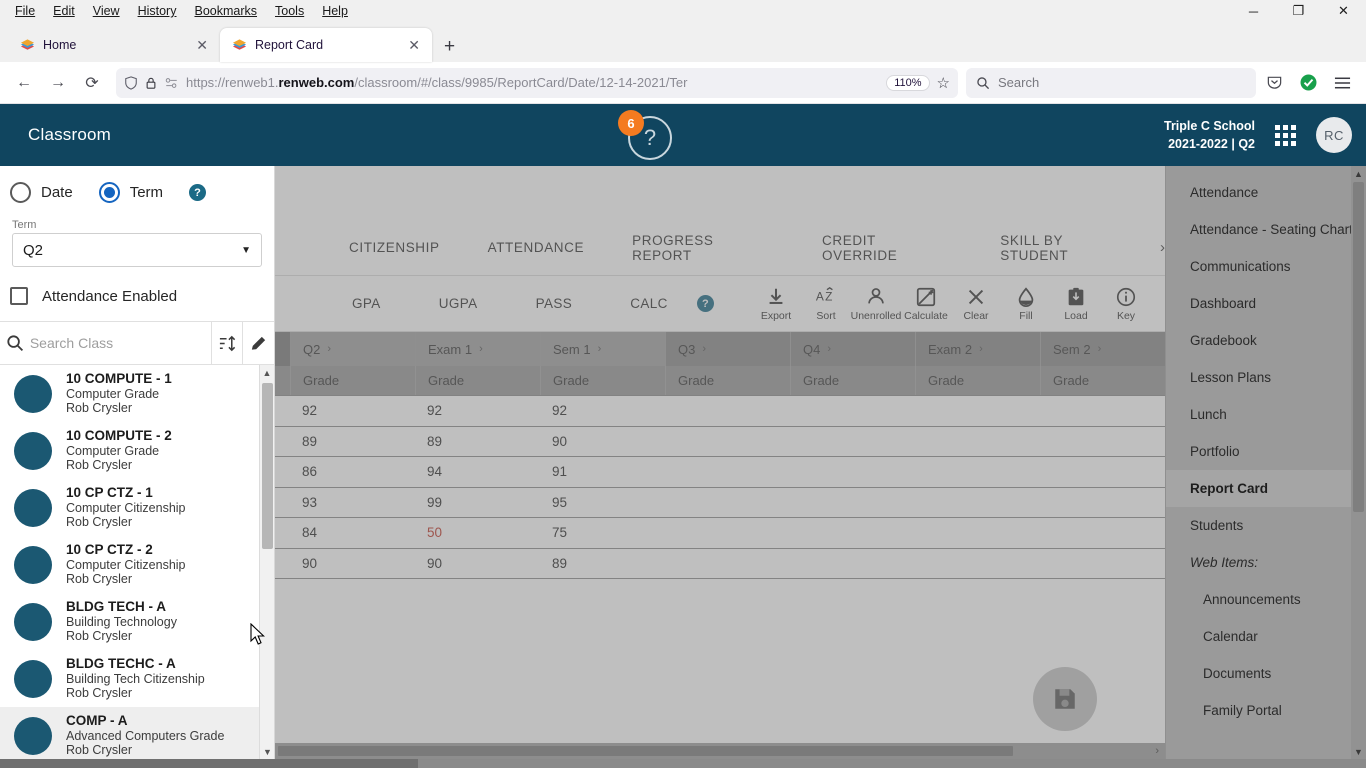 The image size is (1366, 768). I want to click on tab-progress-report: PROGRESS REPORT, so click(703, 248).